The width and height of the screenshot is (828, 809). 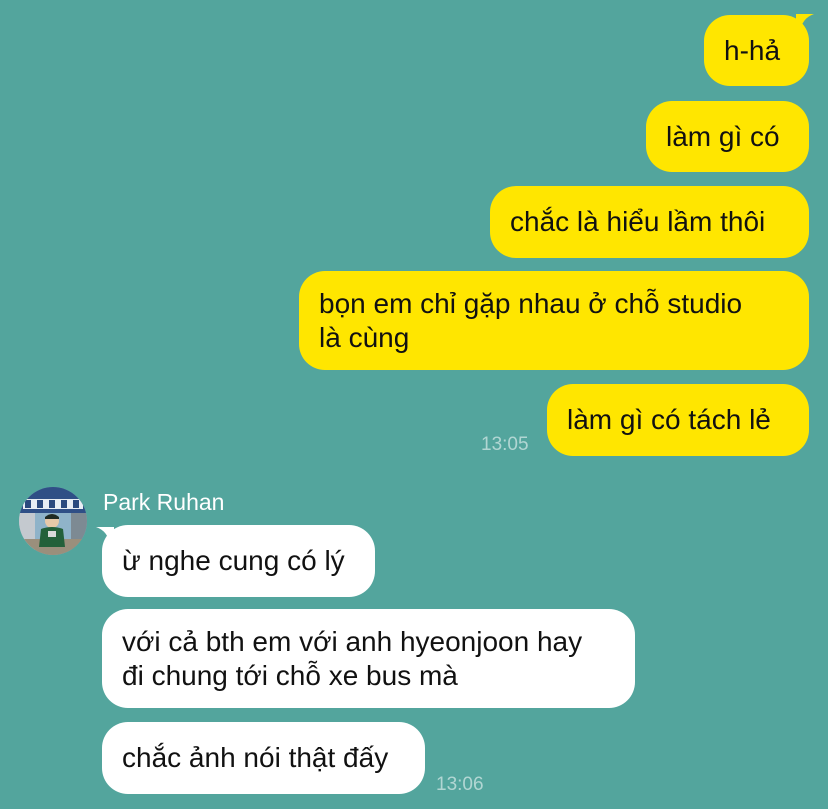 What do you see at coordinates (460, 784) in the screenshot?
I see `message-timestamp: 13:06` at bounding box center [460, 784].